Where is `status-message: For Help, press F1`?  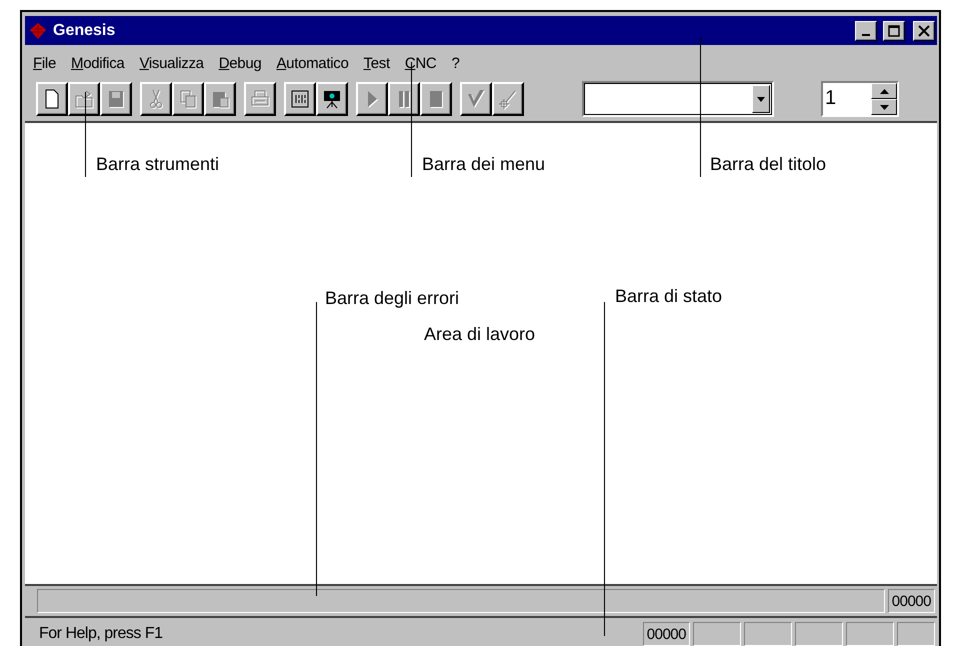
status-message: For Help, press F1 is located at coordinates (101, 634).